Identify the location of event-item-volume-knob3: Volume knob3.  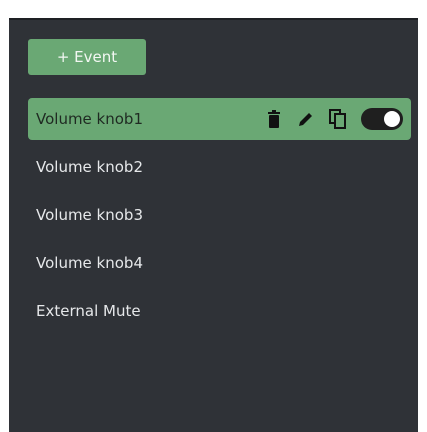
(219, 215).